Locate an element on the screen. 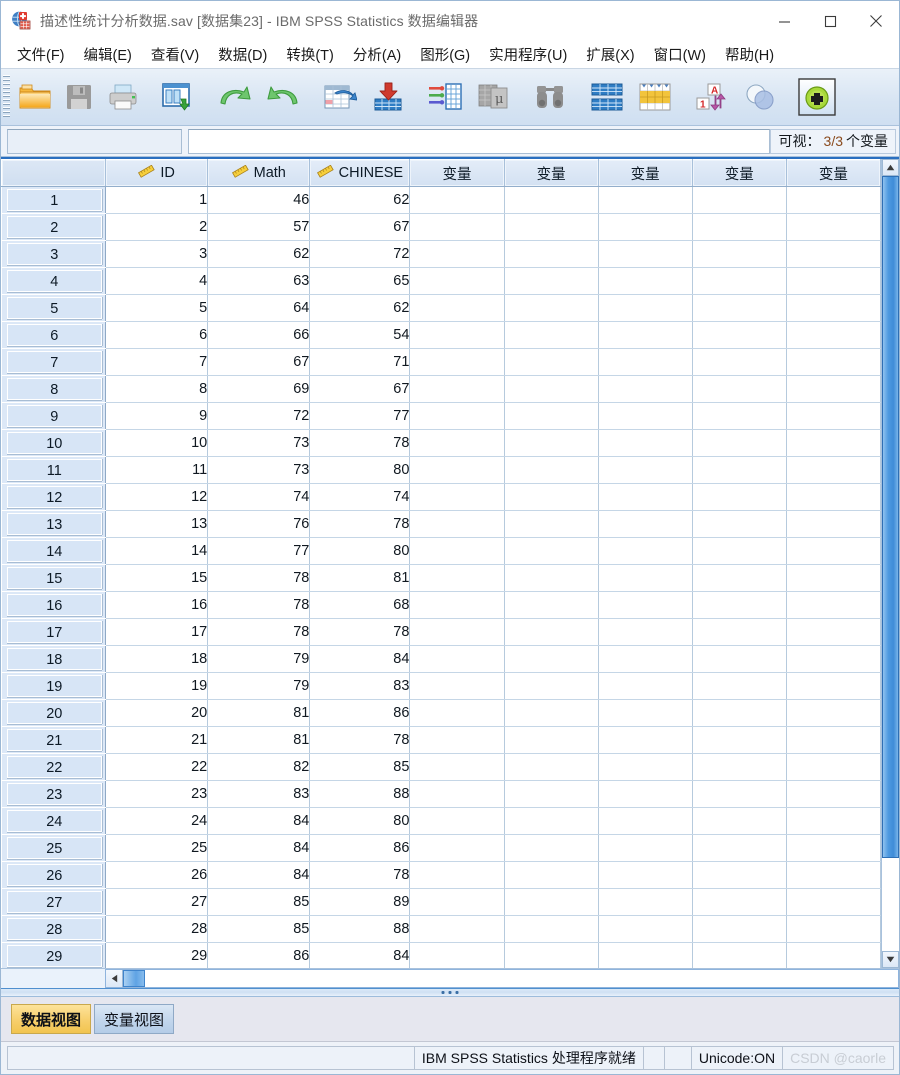 This screenshot has width=900, height=1075. cell-id: 22 is located at coordinates (157, 767).